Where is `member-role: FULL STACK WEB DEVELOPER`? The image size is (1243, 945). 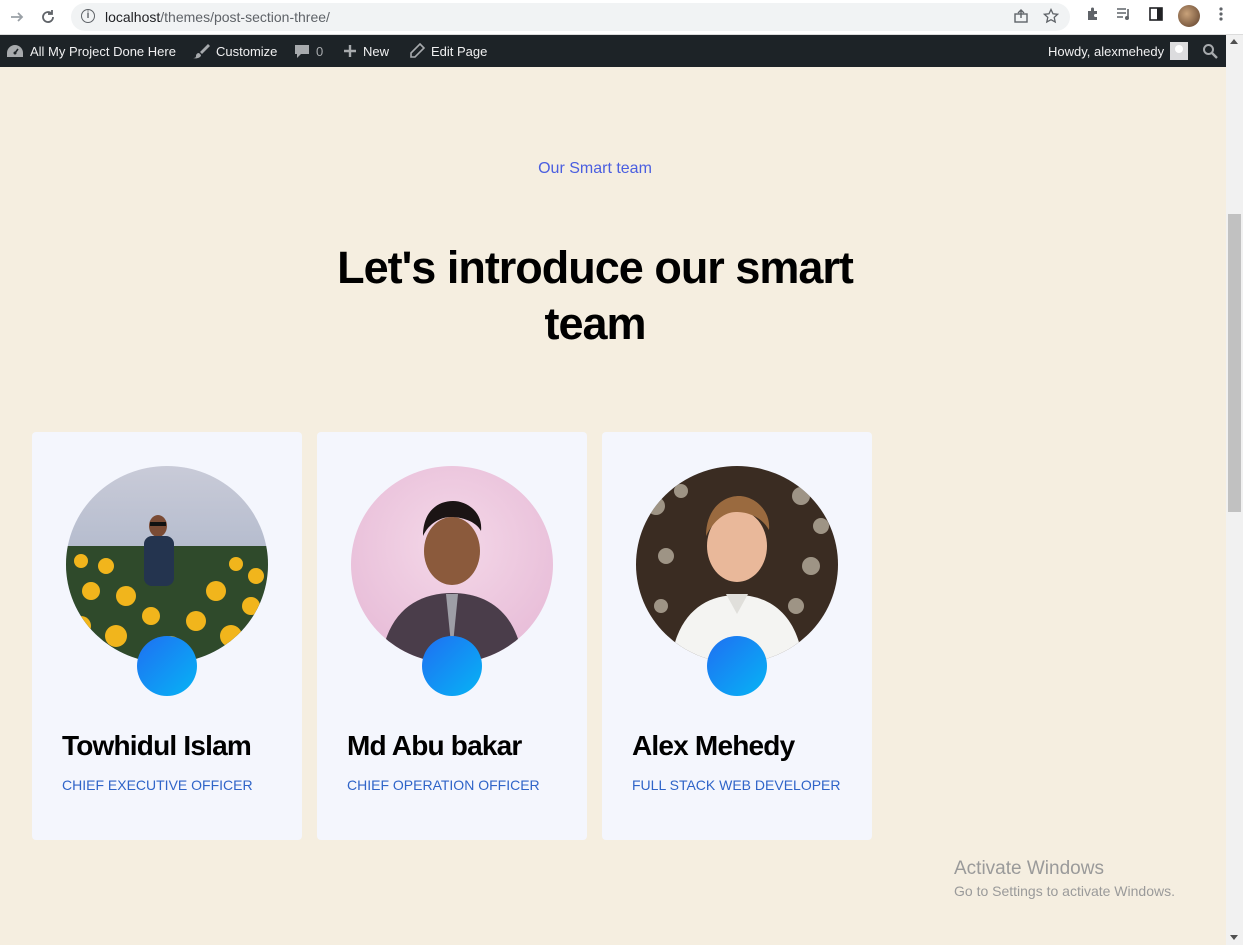
member-role: FULL STACK WEB DEVELOPER is located at coordinates (736, 785).